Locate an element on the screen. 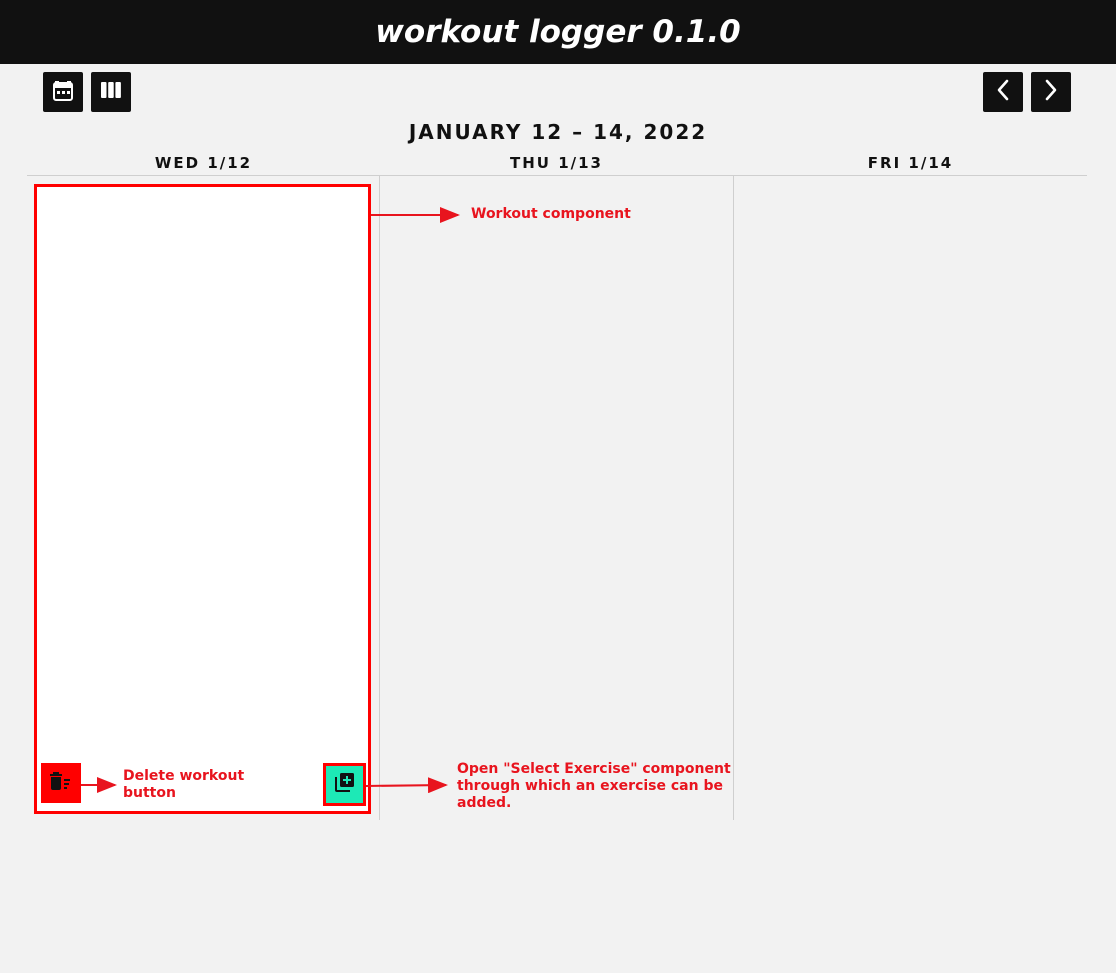 Image resolution: width=1116 pixels, height=973 pixels. annotation-line: Delete workout is located at coordinates (184, 776).